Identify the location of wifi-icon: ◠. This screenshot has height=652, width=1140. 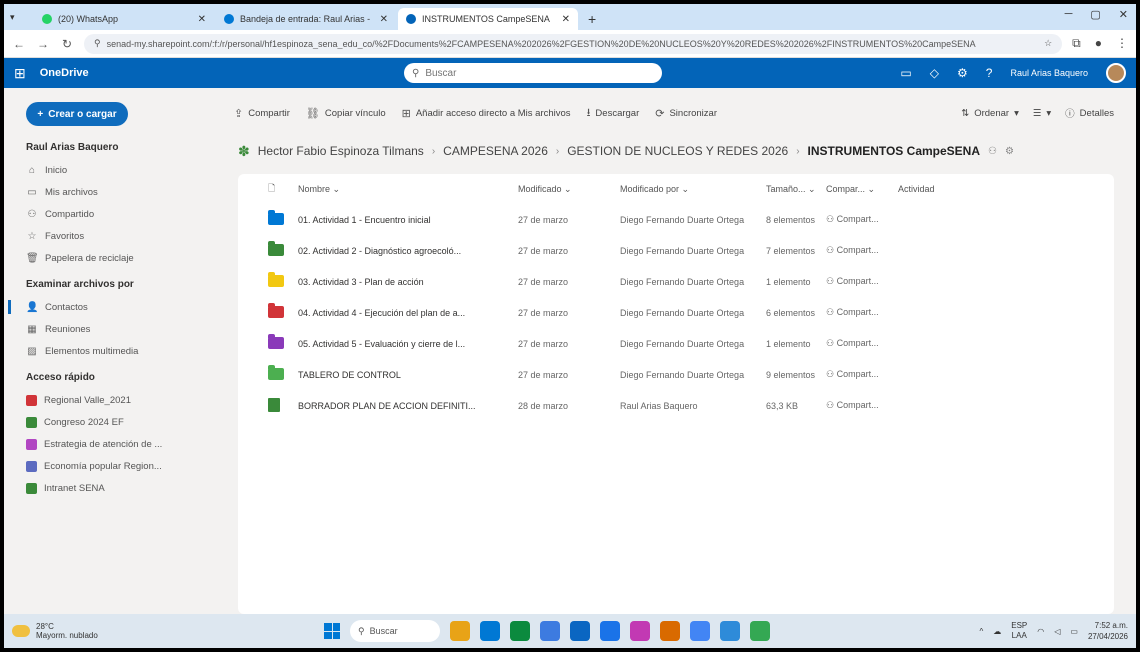
(1040, 631).